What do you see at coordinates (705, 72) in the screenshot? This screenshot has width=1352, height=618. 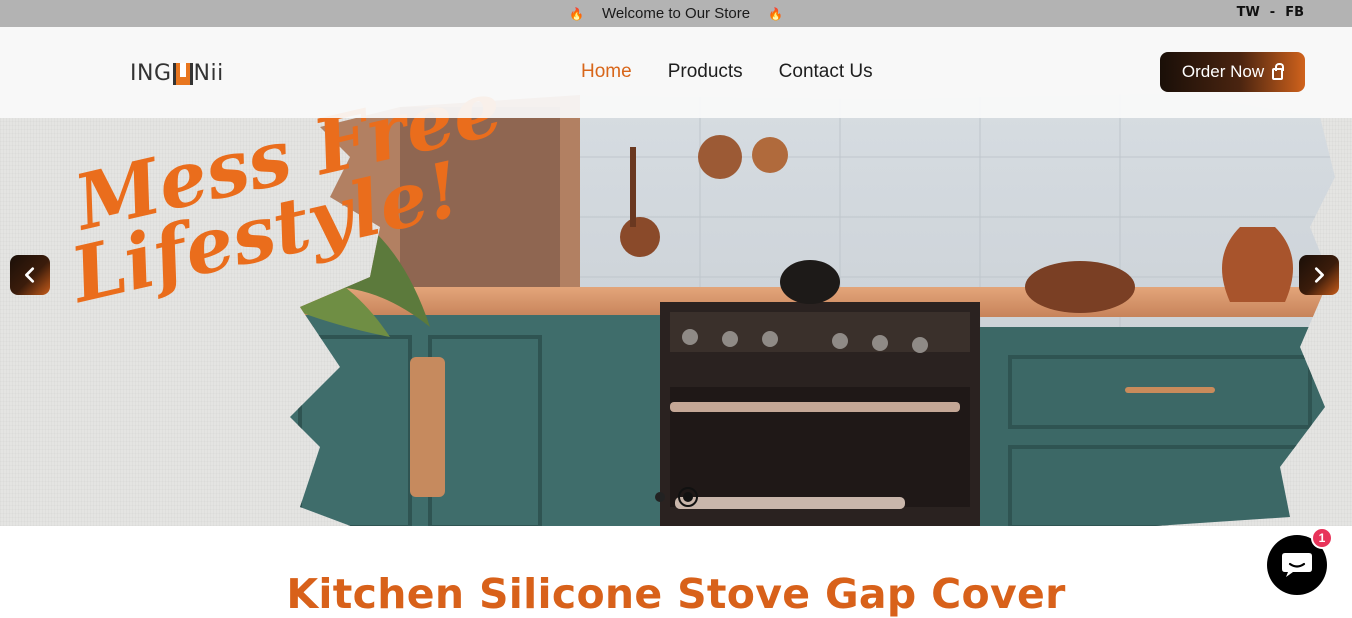 I see `nav-products: Products` at bounding box center [705, 72].